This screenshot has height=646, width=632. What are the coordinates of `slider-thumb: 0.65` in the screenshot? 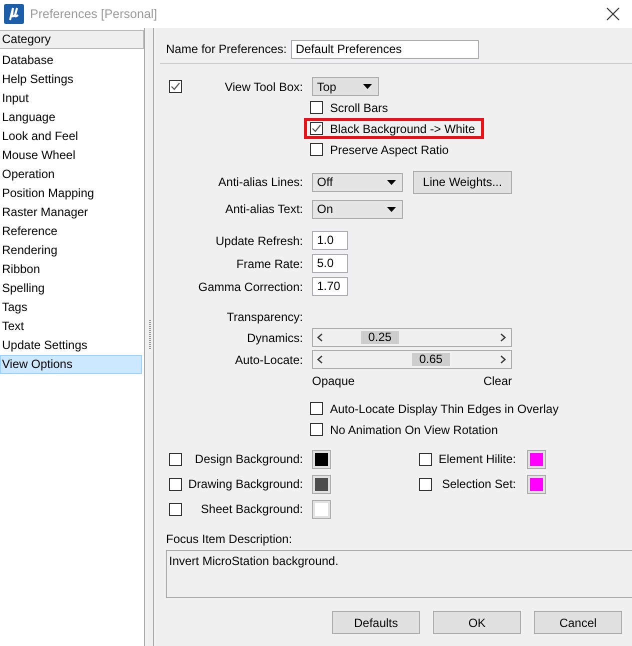 It's located at (431, 359).